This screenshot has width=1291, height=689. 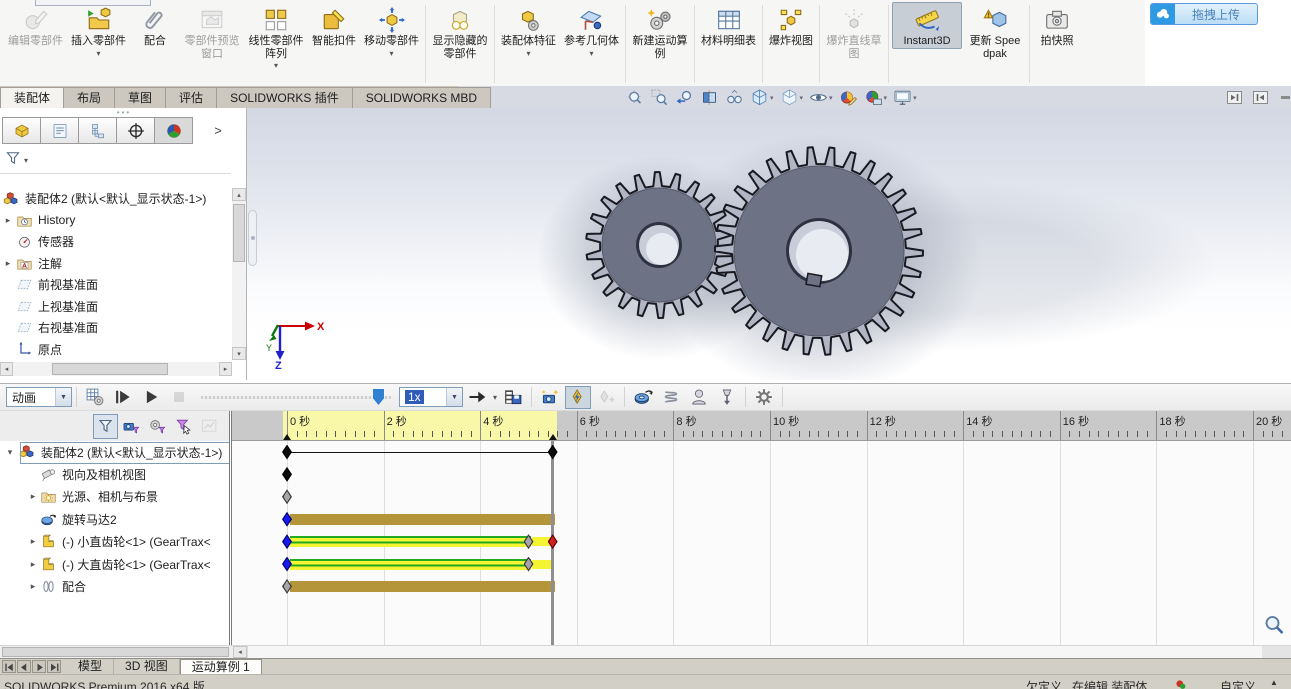 What do you see at coordinates (115, 652) in the screenshot?
I see `tree-pane-scroll-thumb` at bounding box center [115, 652].